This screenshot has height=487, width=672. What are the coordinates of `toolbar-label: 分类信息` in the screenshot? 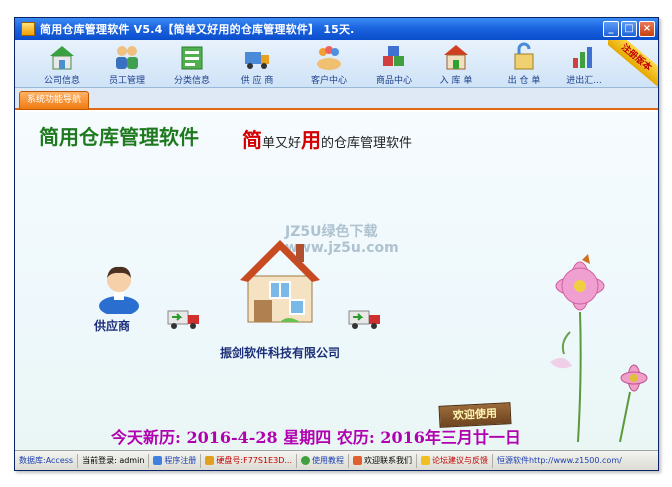 It's located at (191, 81).